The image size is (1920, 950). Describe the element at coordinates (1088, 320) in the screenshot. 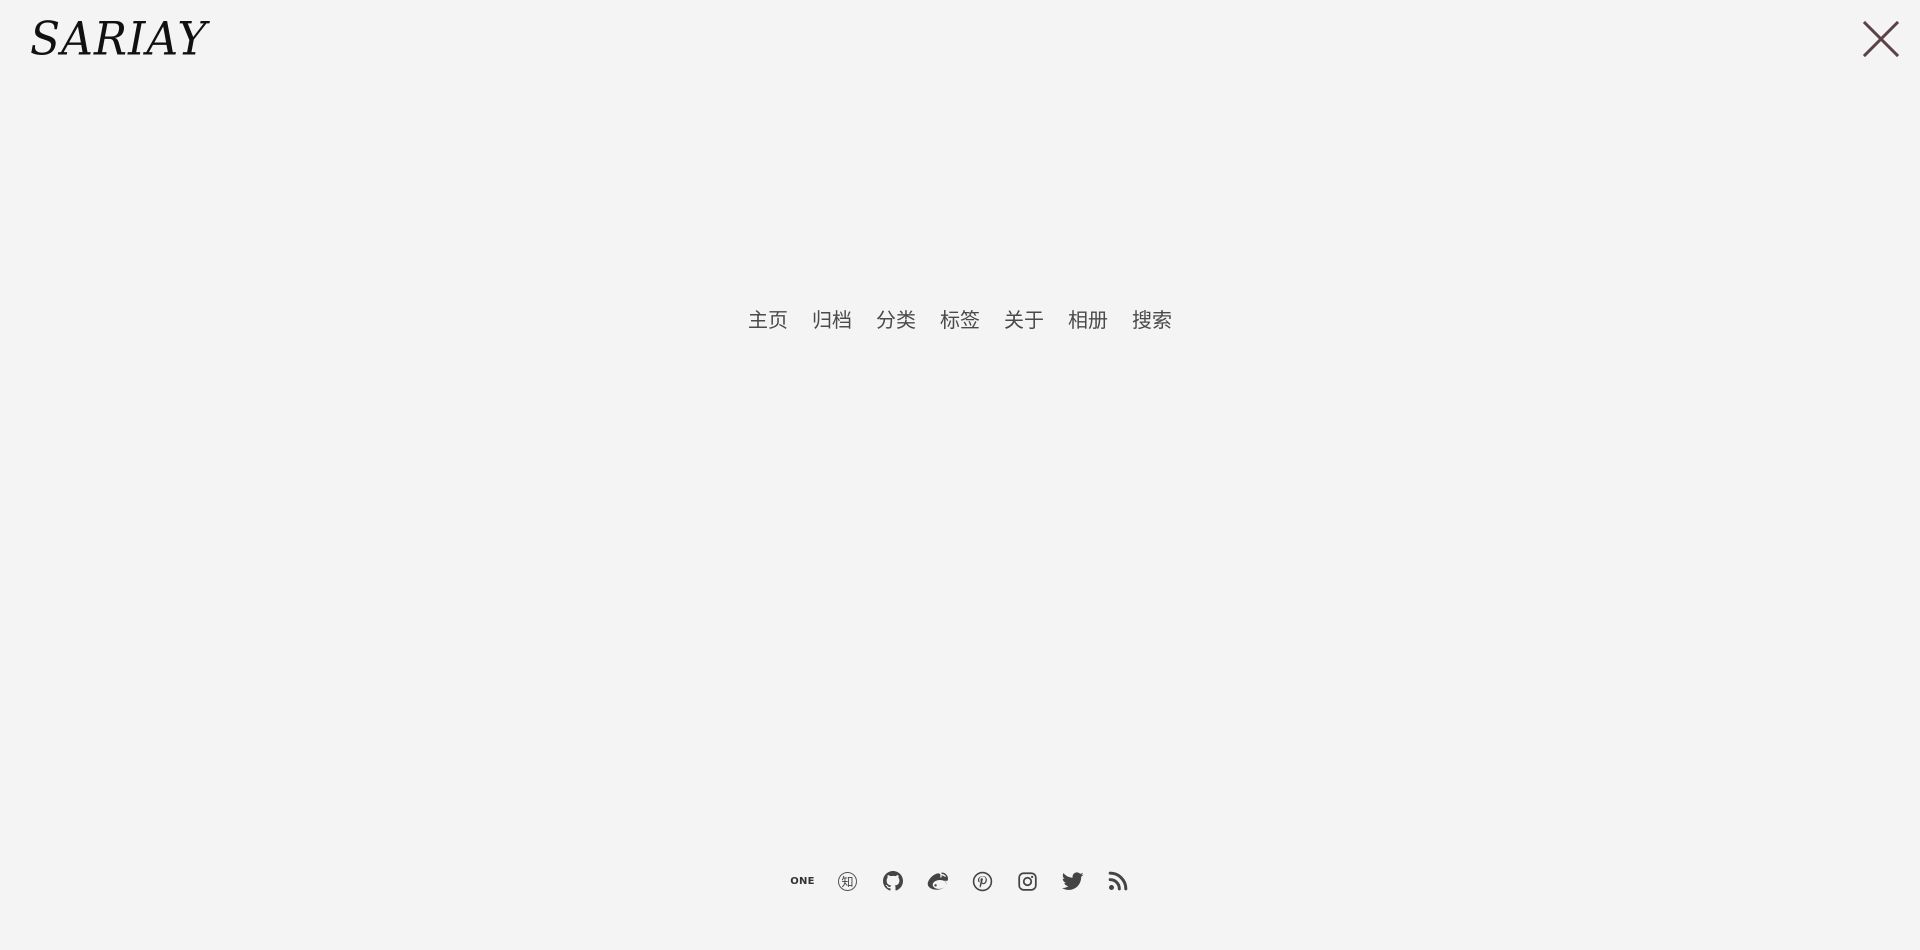

I see `menu-item-gallery: 相册` at that location.